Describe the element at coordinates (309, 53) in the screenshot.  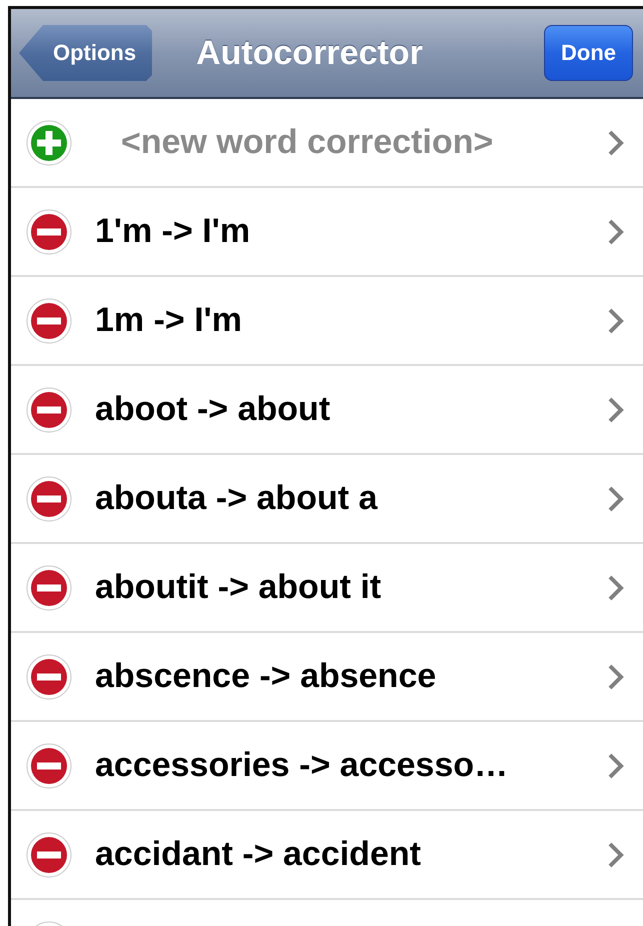
I see `screen-title: Autocorrector` at that location.